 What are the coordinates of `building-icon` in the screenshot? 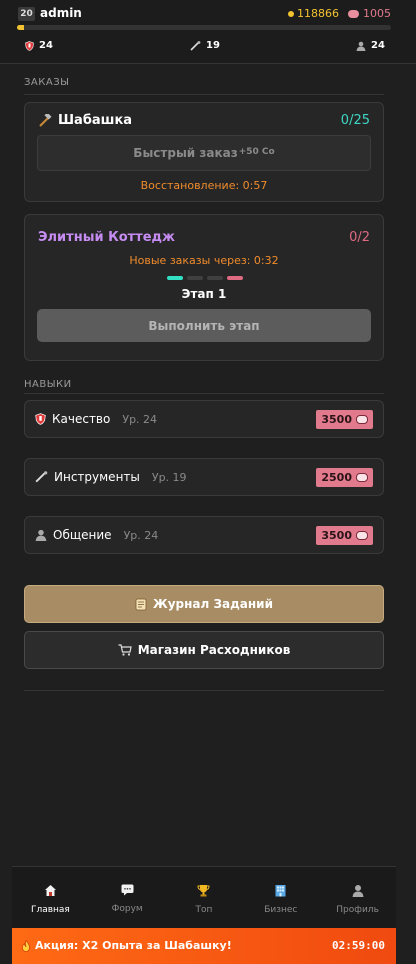 It's located at (280, 891).